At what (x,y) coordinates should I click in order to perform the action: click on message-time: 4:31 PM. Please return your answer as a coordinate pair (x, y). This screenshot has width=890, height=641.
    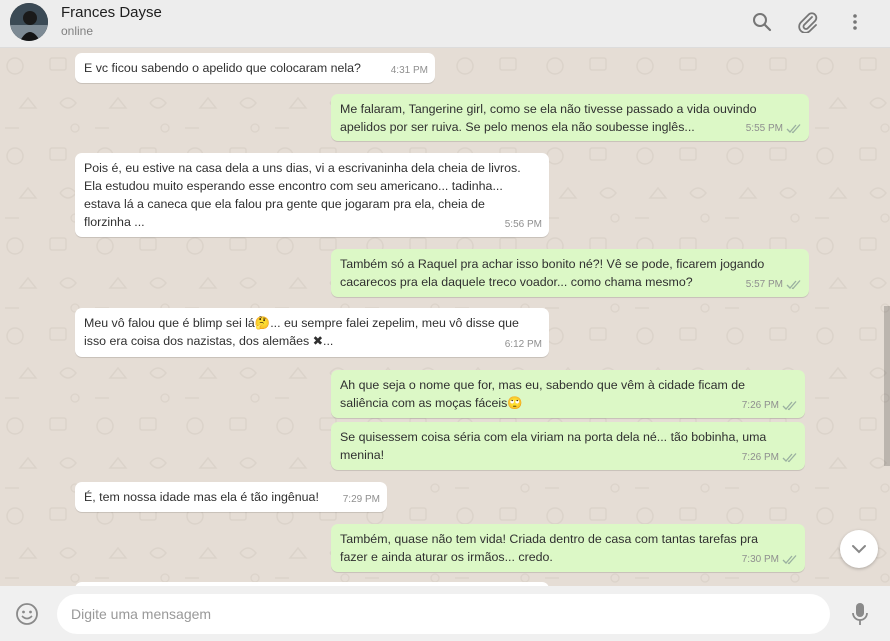
    Looking at the image, I should click on (409, 70).